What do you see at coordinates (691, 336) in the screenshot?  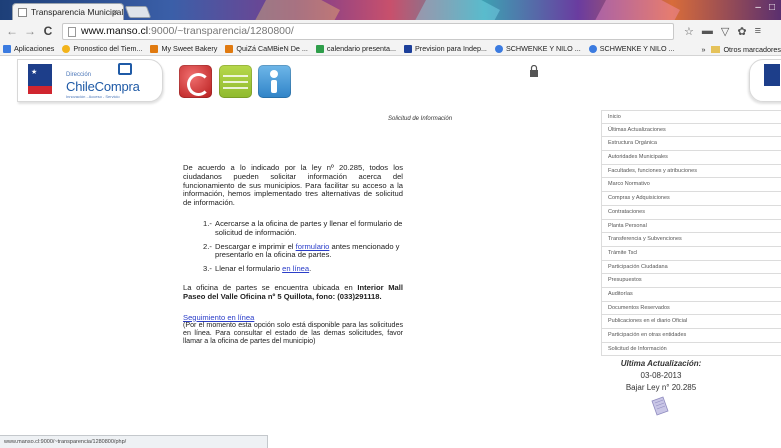 I see `sidebar-item-otras-entidades: Participación en otras entidades` at bounding box center [691, 336].